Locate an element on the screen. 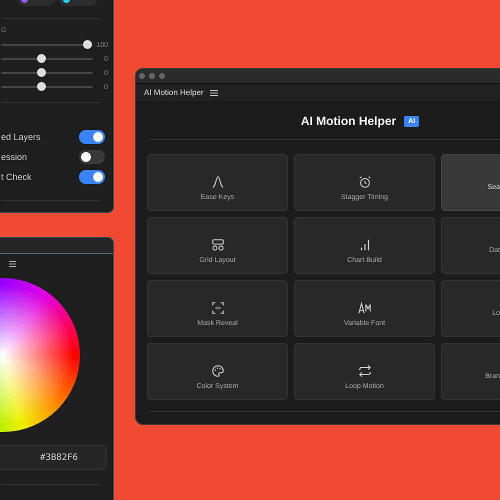 Image resolution: width=500 pixels, height=500 pixels. toggle-label: ed Layers is located at coordinates (21, 137).